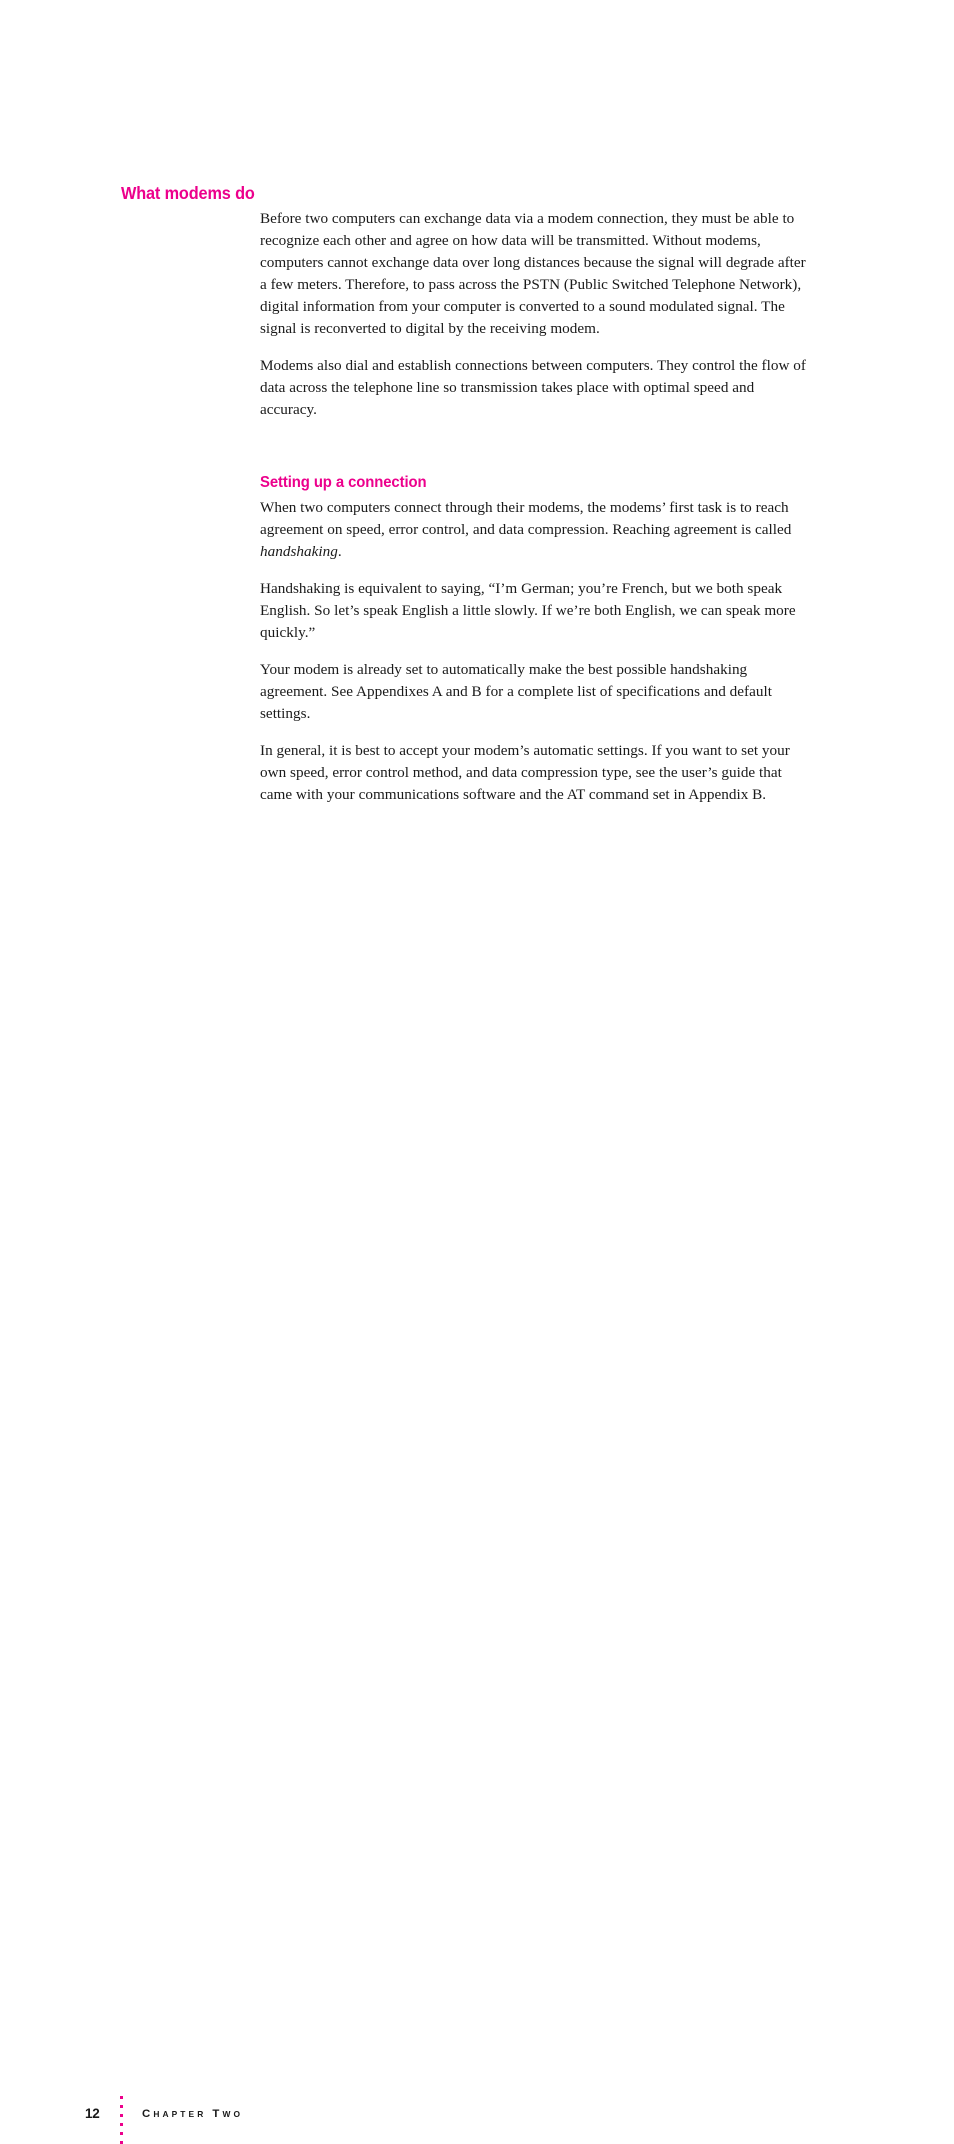 The width and height of the screenshot is (954, 2144). What do you see at coordinates (148, 2114) in the screenshot?
I see `chapter-label-initial-c: C` at bounding box center [148, 2114].